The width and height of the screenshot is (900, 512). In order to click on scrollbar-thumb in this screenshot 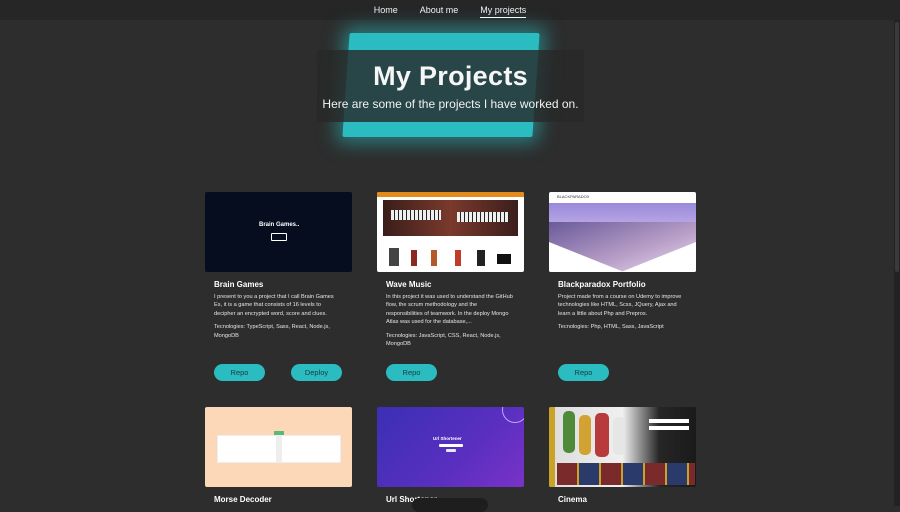, I will do `click(897, 147)`.